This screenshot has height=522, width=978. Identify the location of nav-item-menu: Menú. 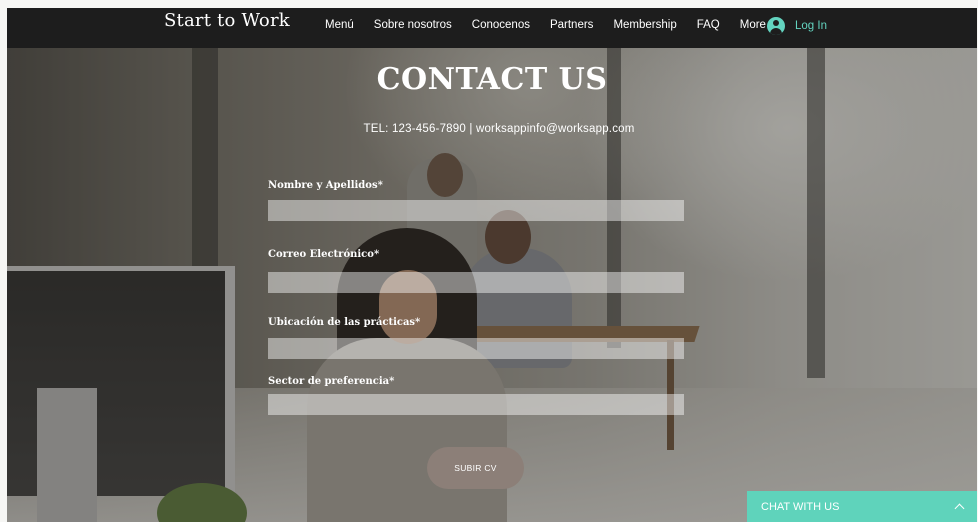
(339, 25).